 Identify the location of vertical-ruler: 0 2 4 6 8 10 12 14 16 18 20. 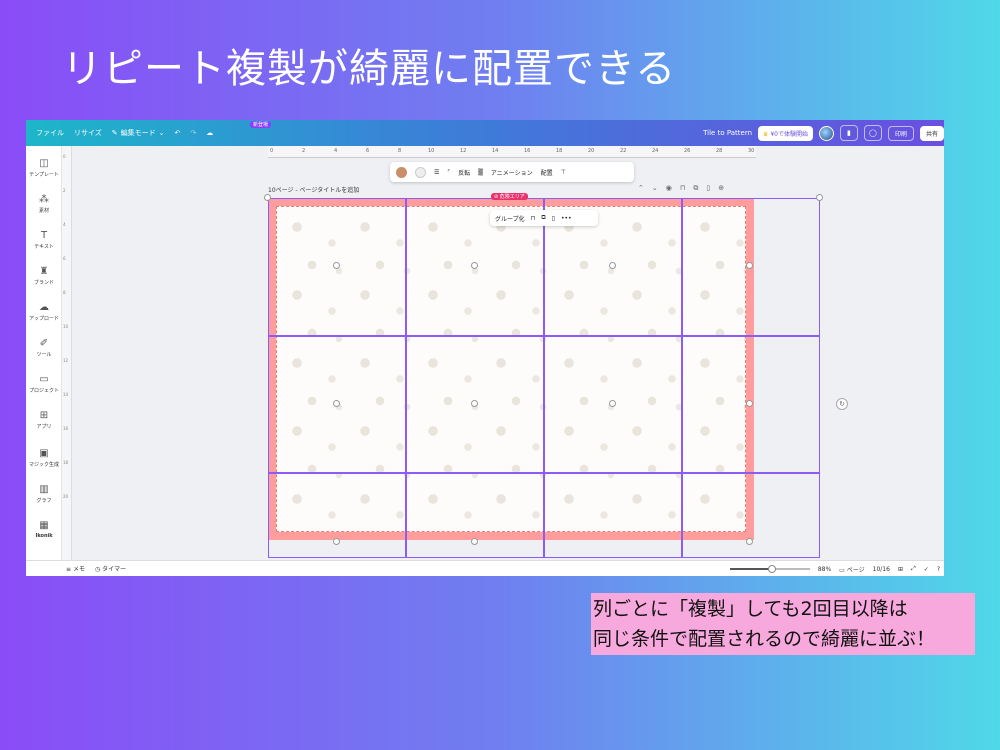
(67, 353).